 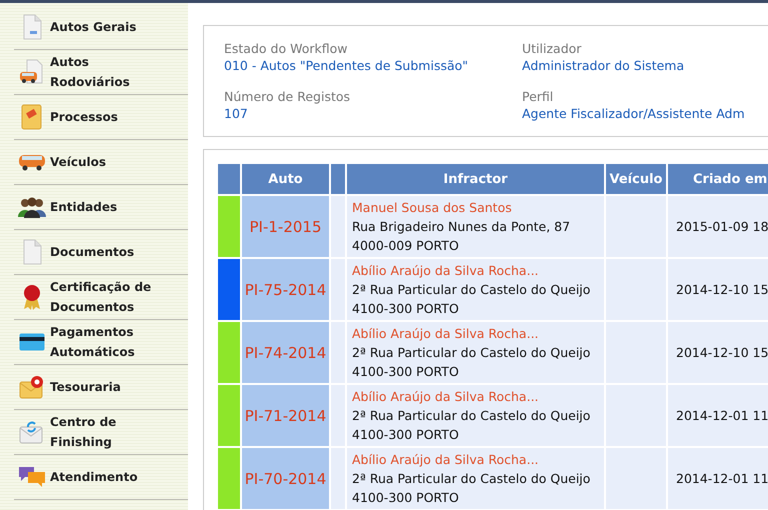 I want to click on table-cell: 2015-01-09 18, so click(x=718, y=226).